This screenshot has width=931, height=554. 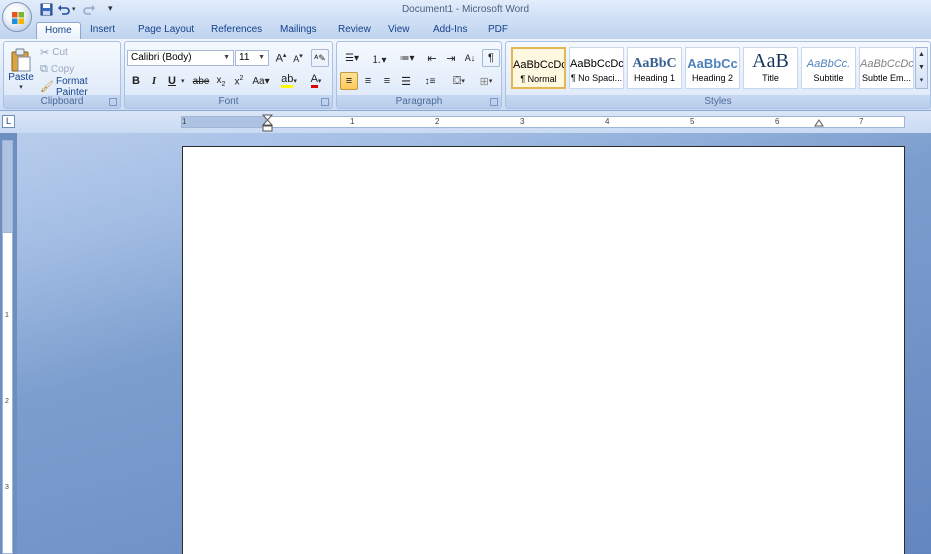 I want to click on customize-quick-access-icon: ▾, so click(x=110, y=8).